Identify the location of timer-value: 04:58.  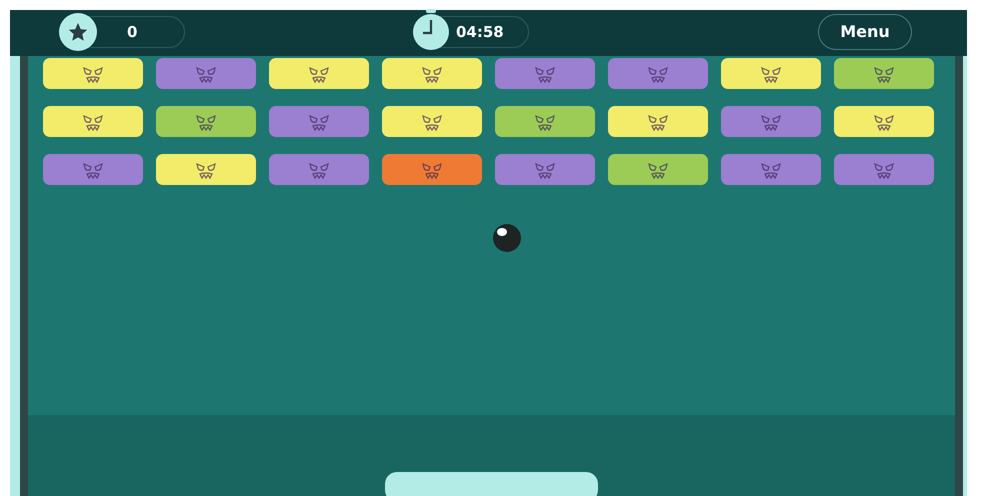
(480, 32).